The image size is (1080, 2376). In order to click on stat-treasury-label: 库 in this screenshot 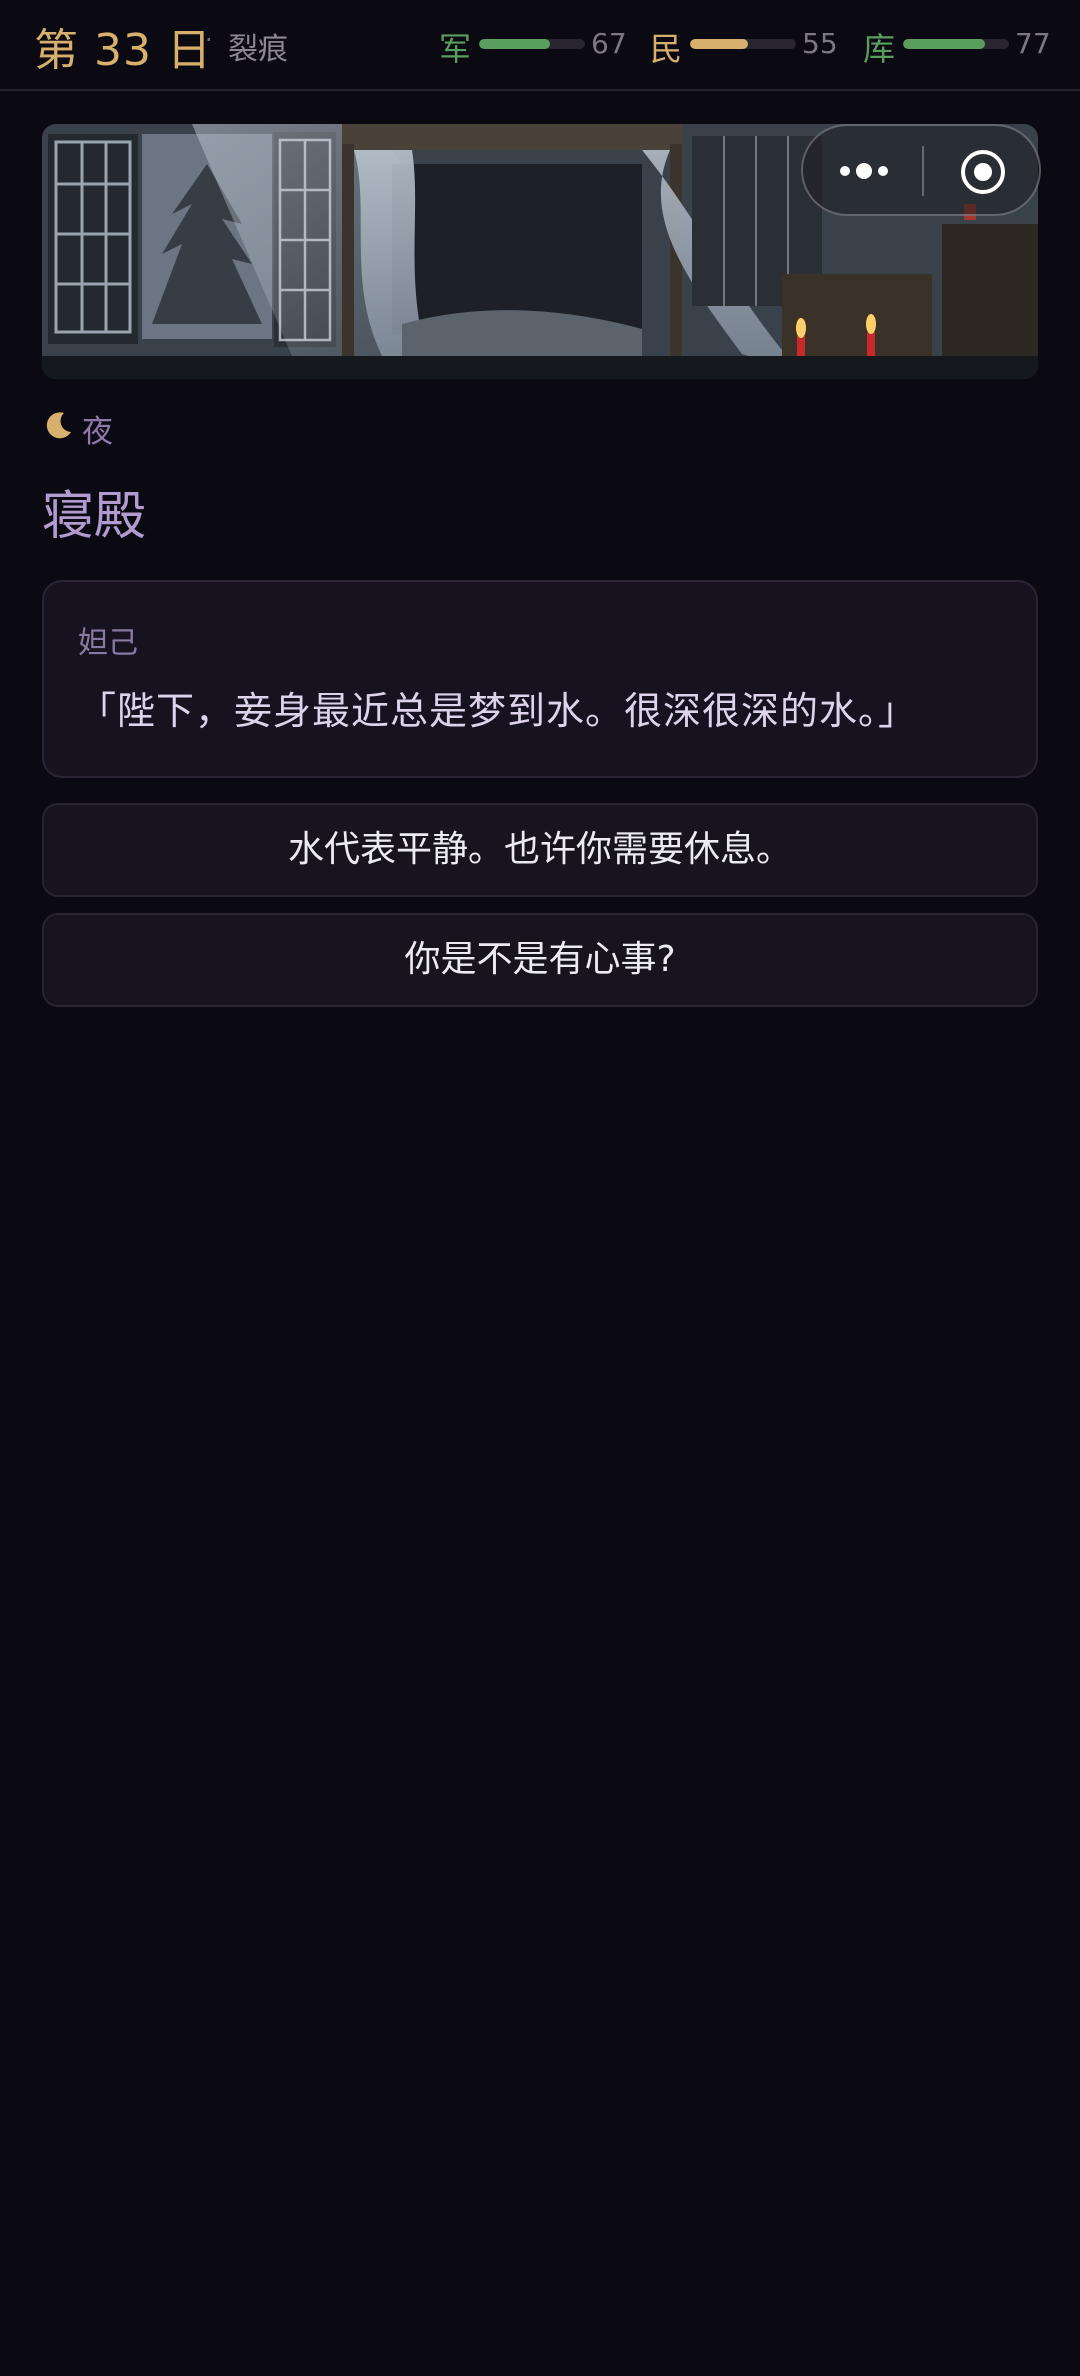, I will do `click(879, 49)`.